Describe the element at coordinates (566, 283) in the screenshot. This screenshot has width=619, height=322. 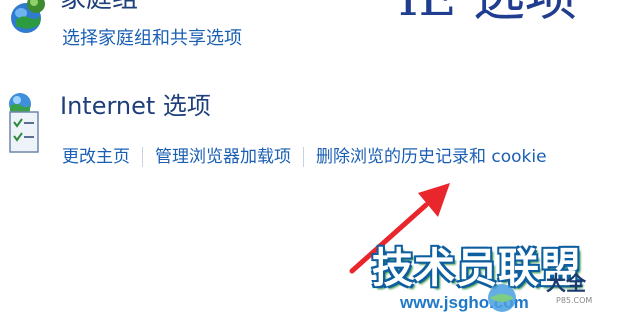
I see `watermark-daquan: 大全` at that location.